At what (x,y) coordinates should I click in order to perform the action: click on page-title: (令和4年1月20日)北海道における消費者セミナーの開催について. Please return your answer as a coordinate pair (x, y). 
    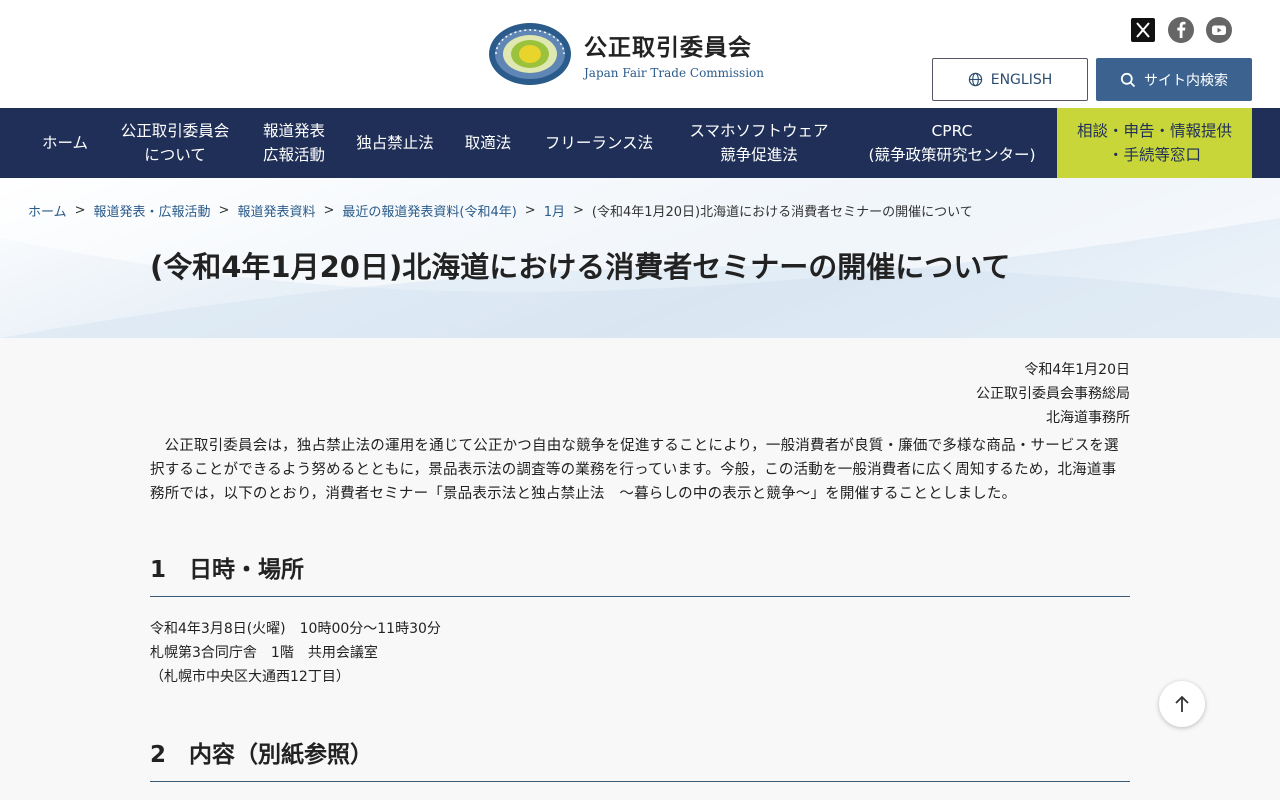
    Looking at the image, I should click on (580, 267).